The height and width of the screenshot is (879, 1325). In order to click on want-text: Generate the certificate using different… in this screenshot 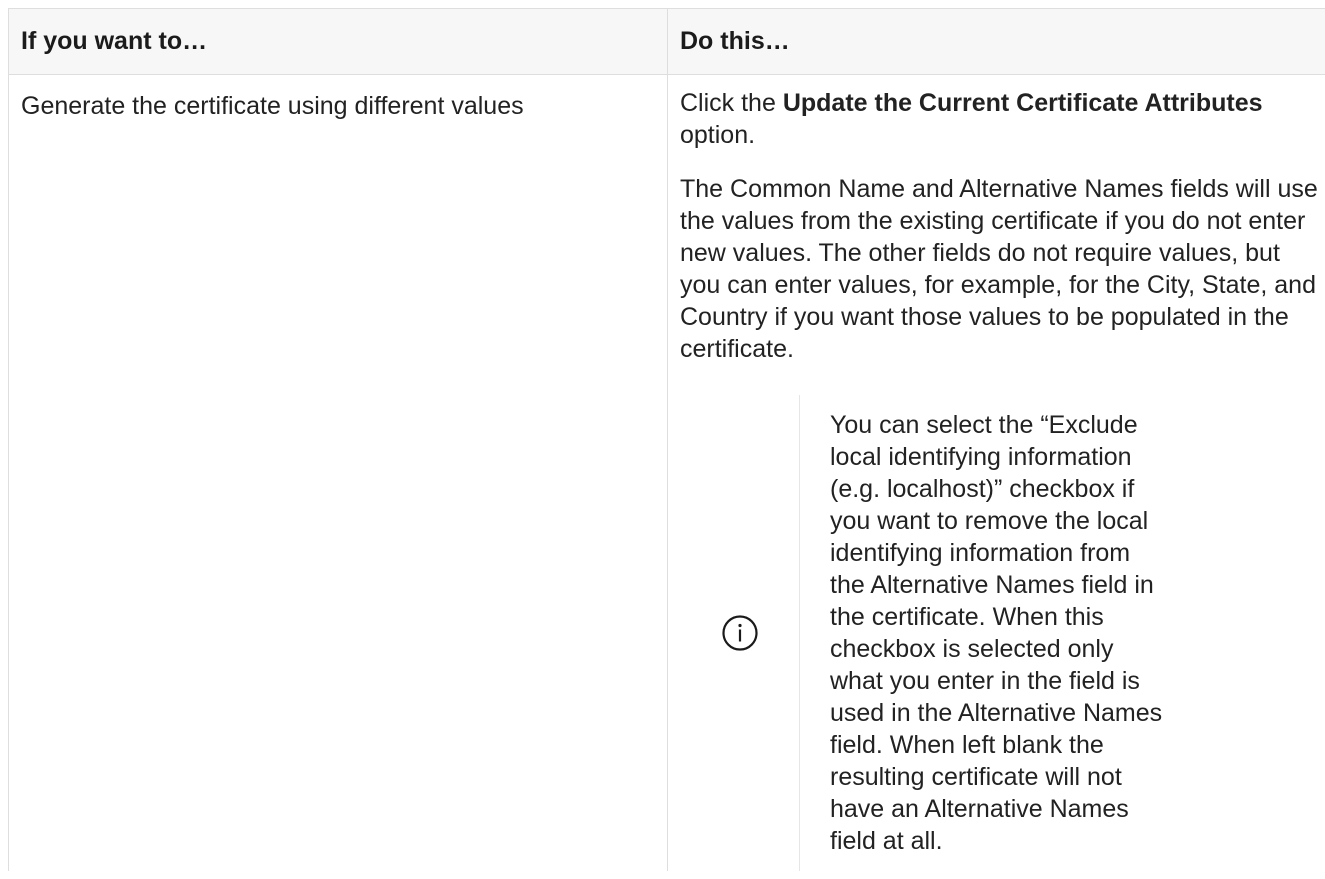, I will do `click(272, 106)`.